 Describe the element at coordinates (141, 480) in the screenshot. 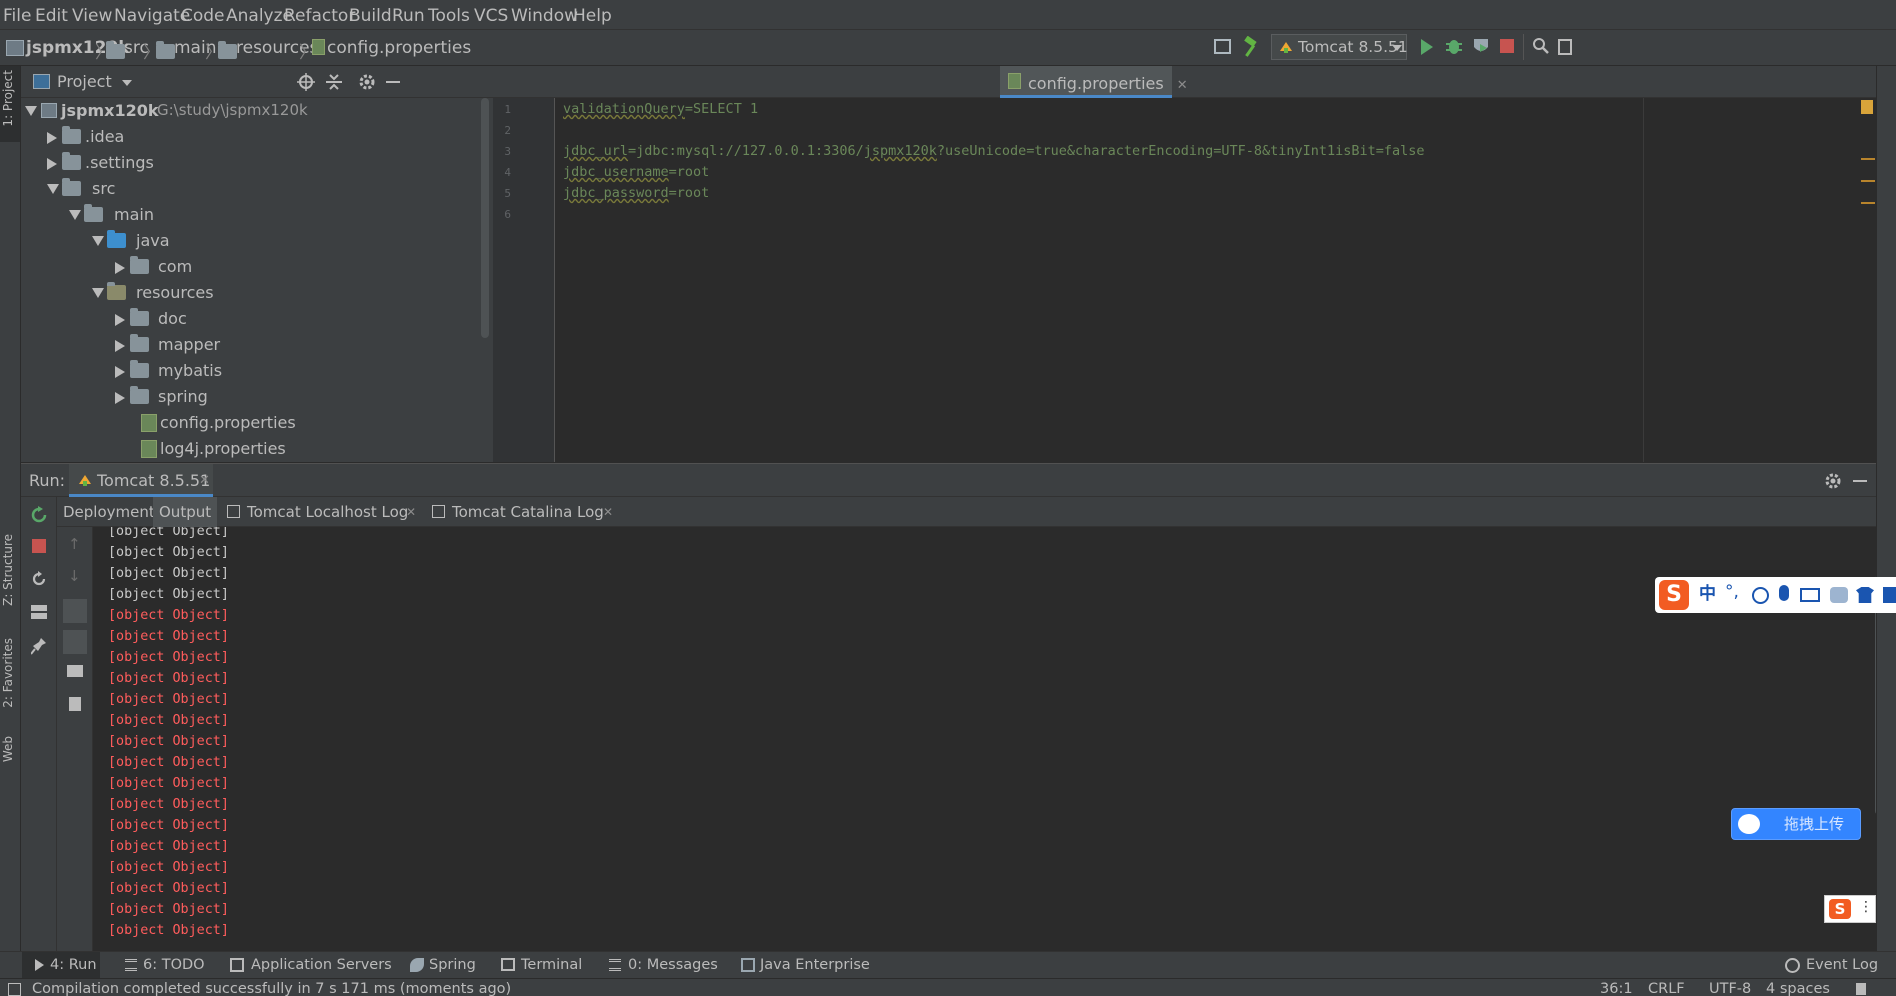

I see `run-tab-tomcat: Tomcat 8.5.51 ✕` at that location.